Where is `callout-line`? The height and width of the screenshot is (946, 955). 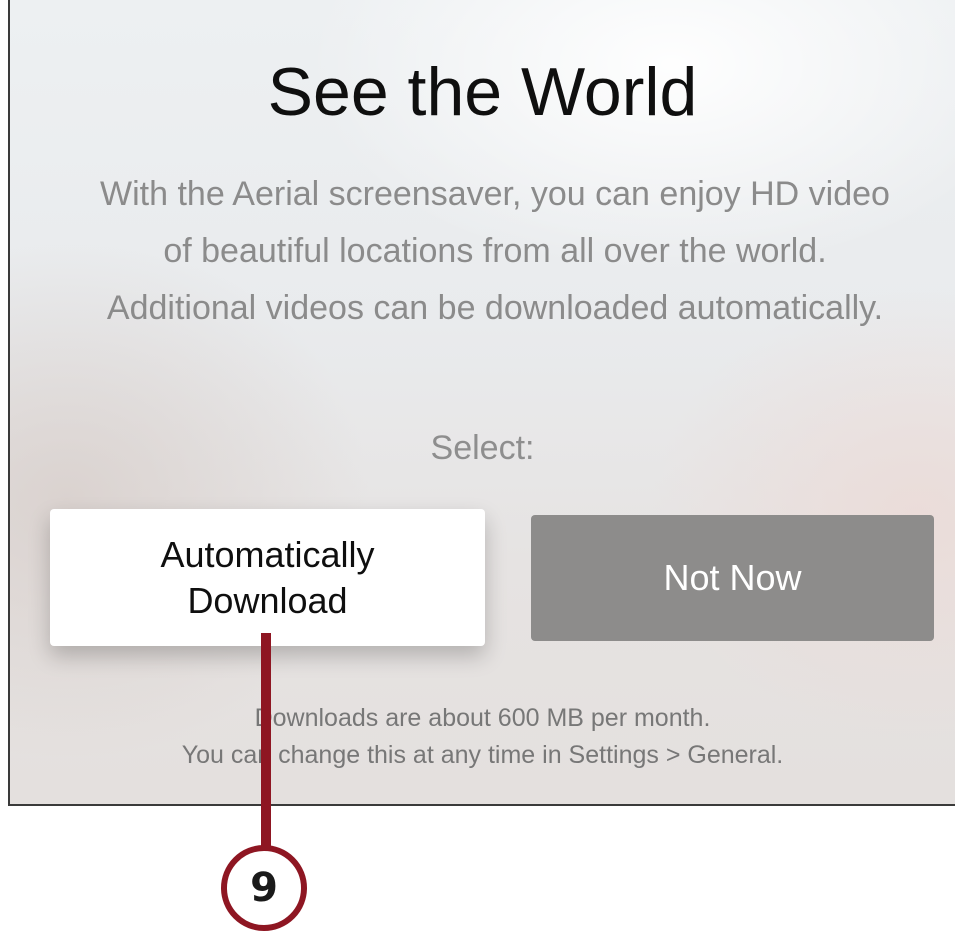 callout-line is located at coordinates (266, 740).